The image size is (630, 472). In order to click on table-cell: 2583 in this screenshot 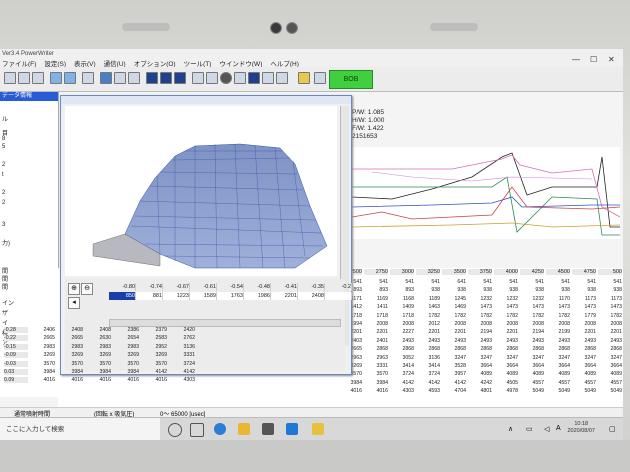, I will do `click(154, 338)`.